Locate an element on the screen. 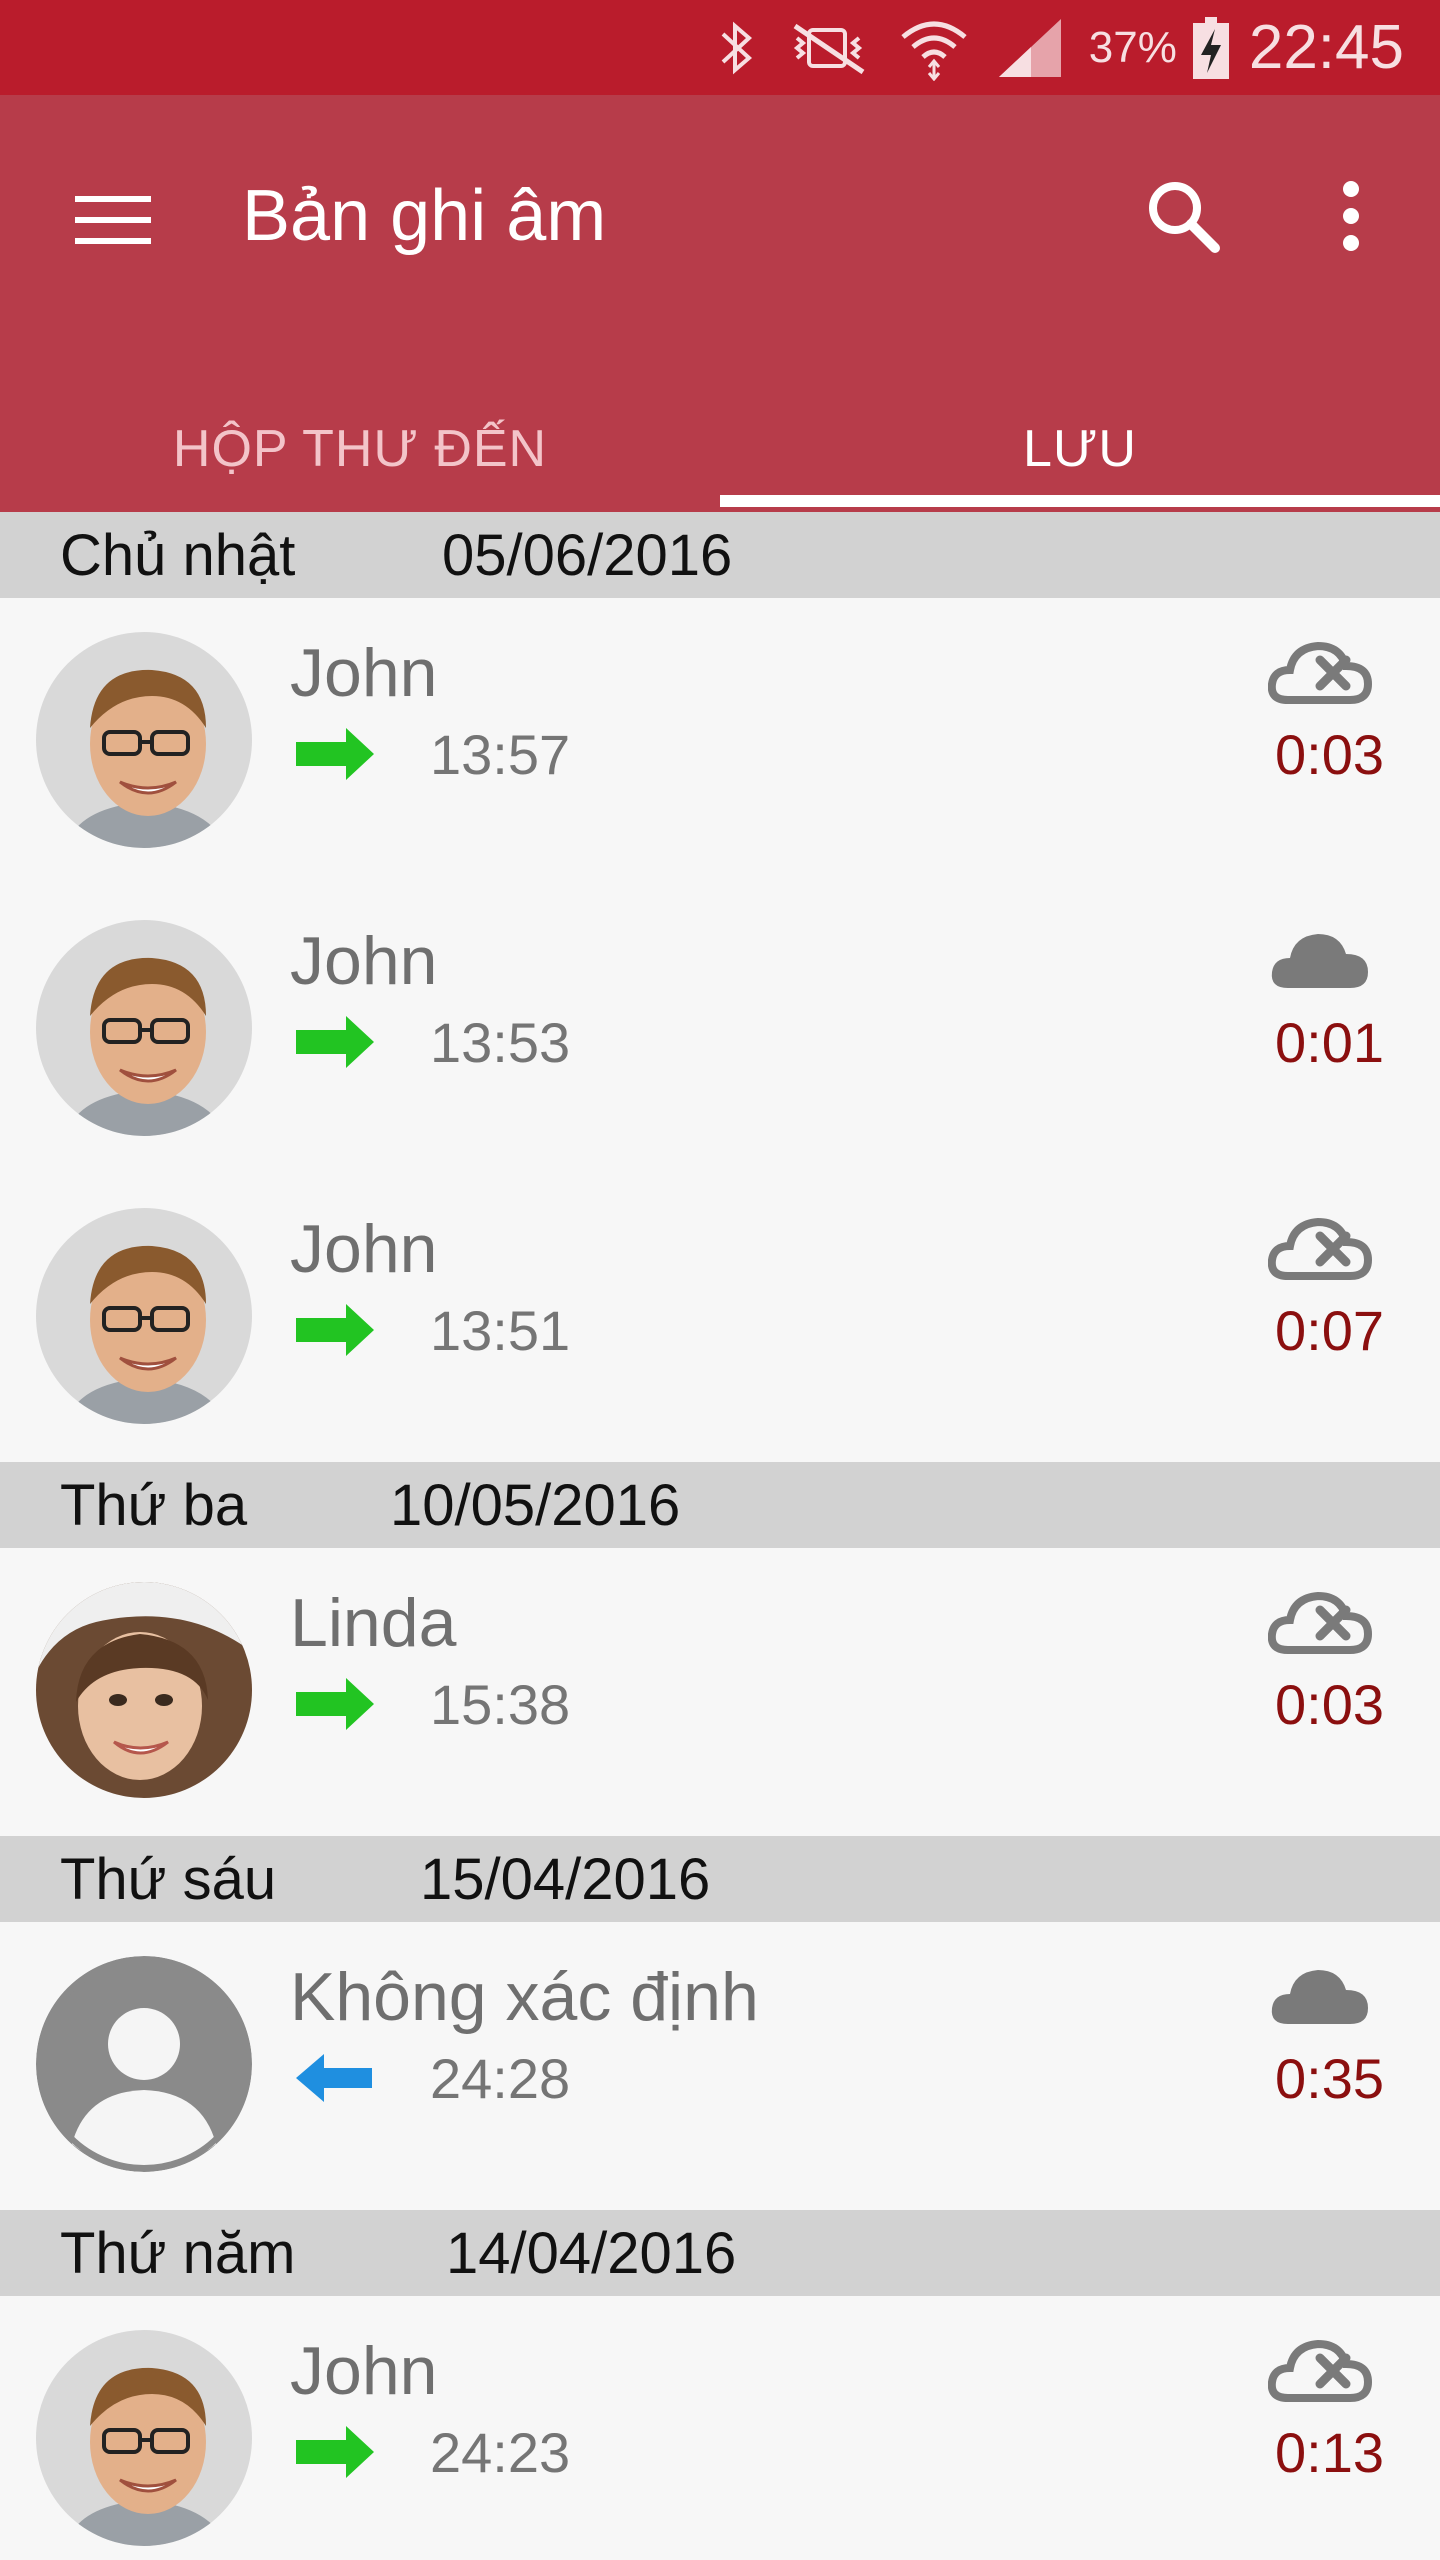 The height and width of the screenshot is (2560, 1440). tab-saved: LƯU is located at coordinates (1080, 448).